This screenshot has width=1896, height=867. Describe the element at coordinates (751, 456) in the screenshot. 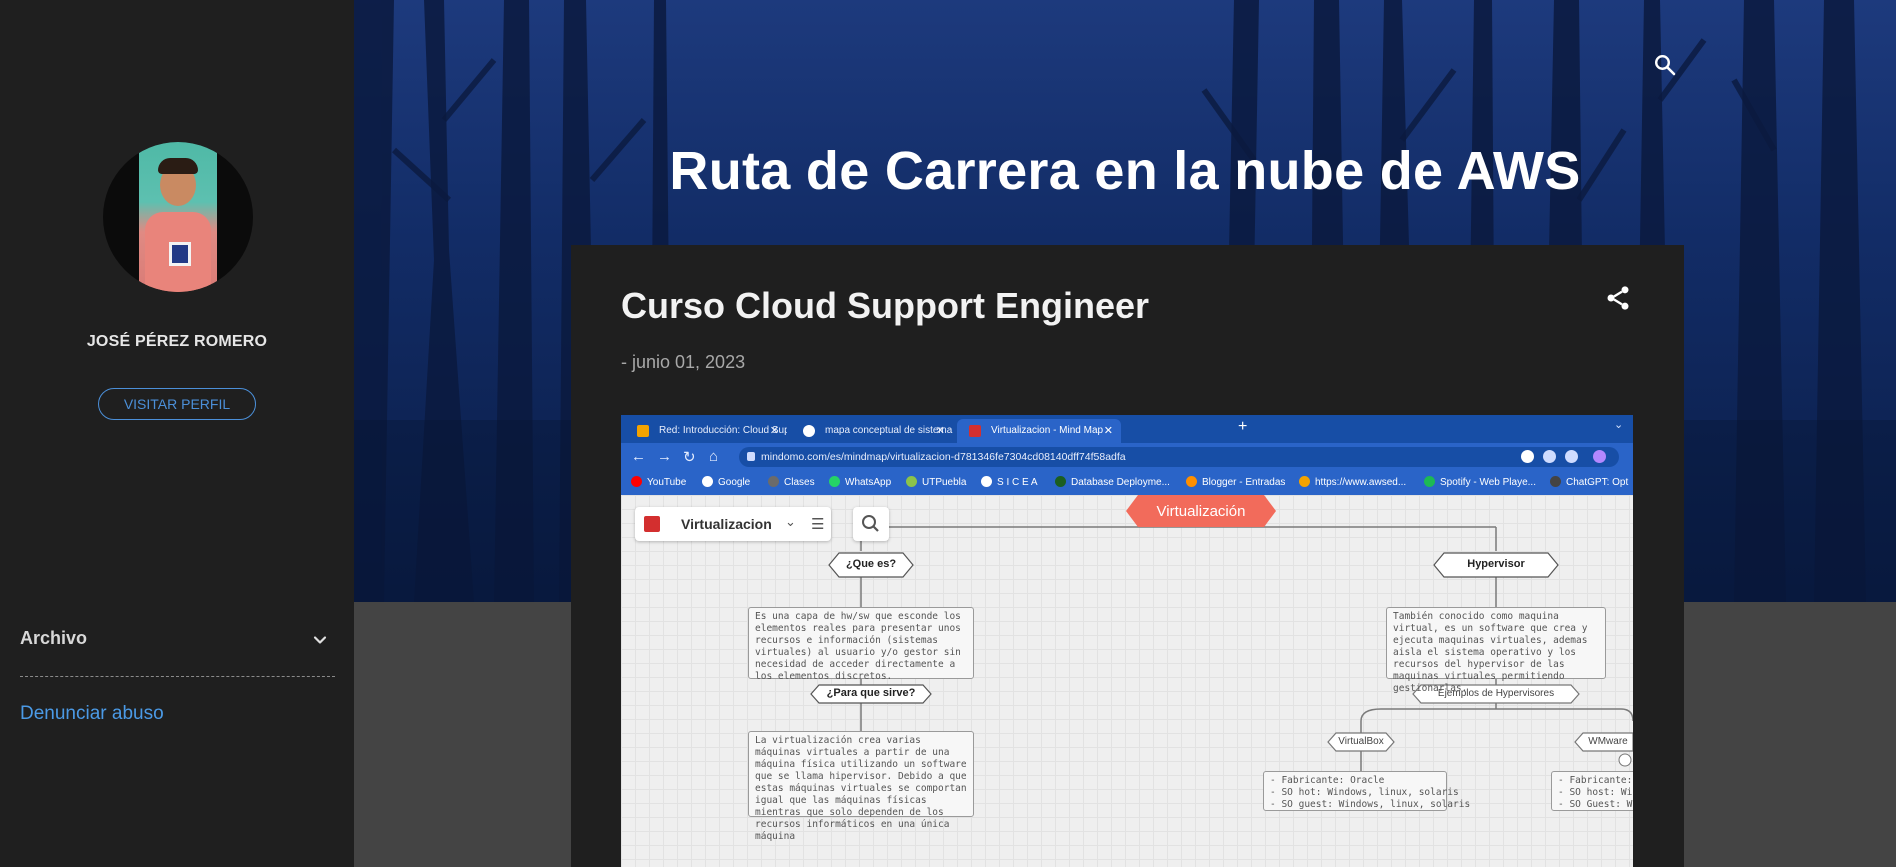

I see `lock-icon` at that location.